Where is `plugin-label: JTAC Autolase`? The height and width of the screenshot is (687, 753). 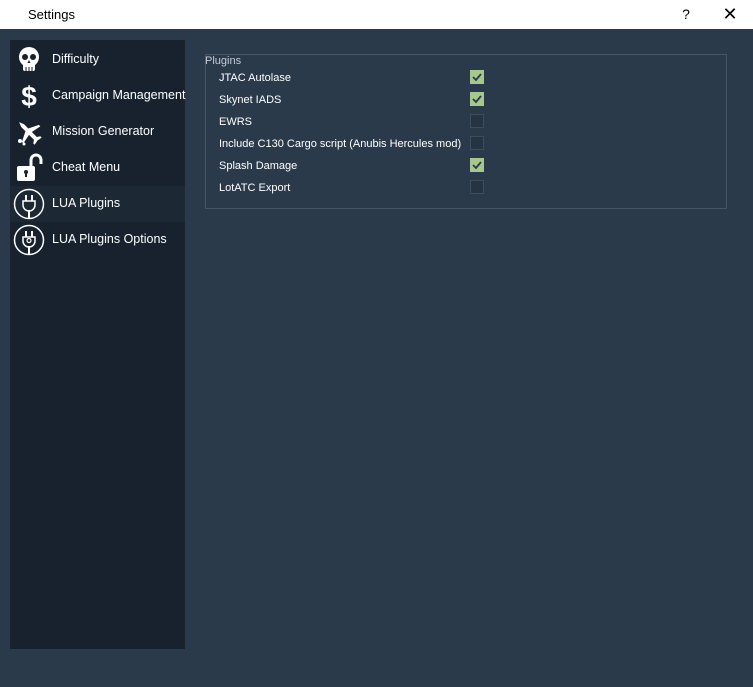
plugin-label: JTAC Autolase is located at coordinates (255, 78).